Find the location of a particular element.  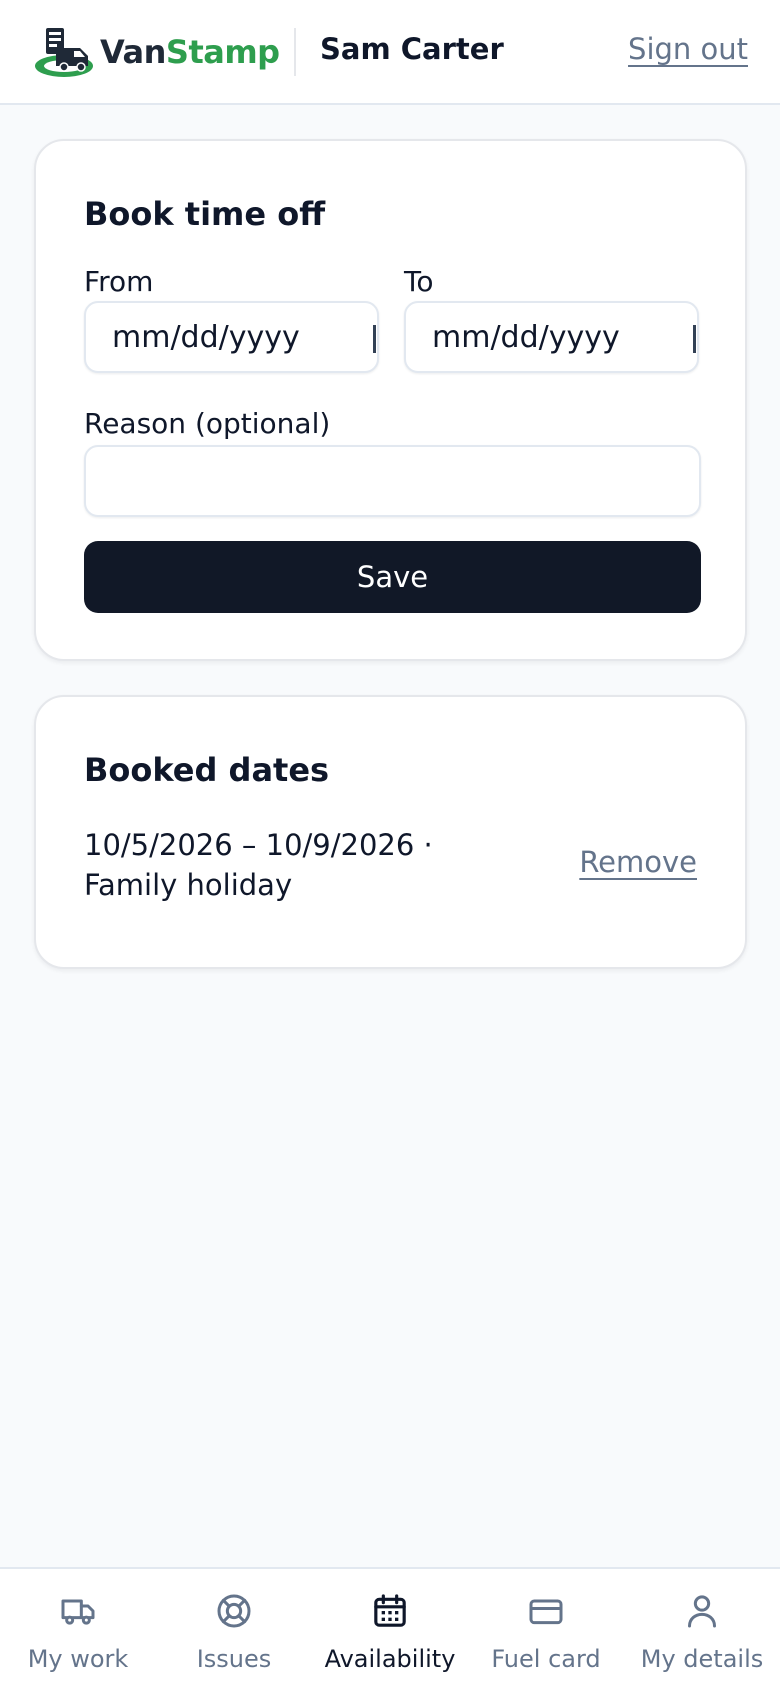

nav-item-my-details: My details is located at coordinates (702, 1628).